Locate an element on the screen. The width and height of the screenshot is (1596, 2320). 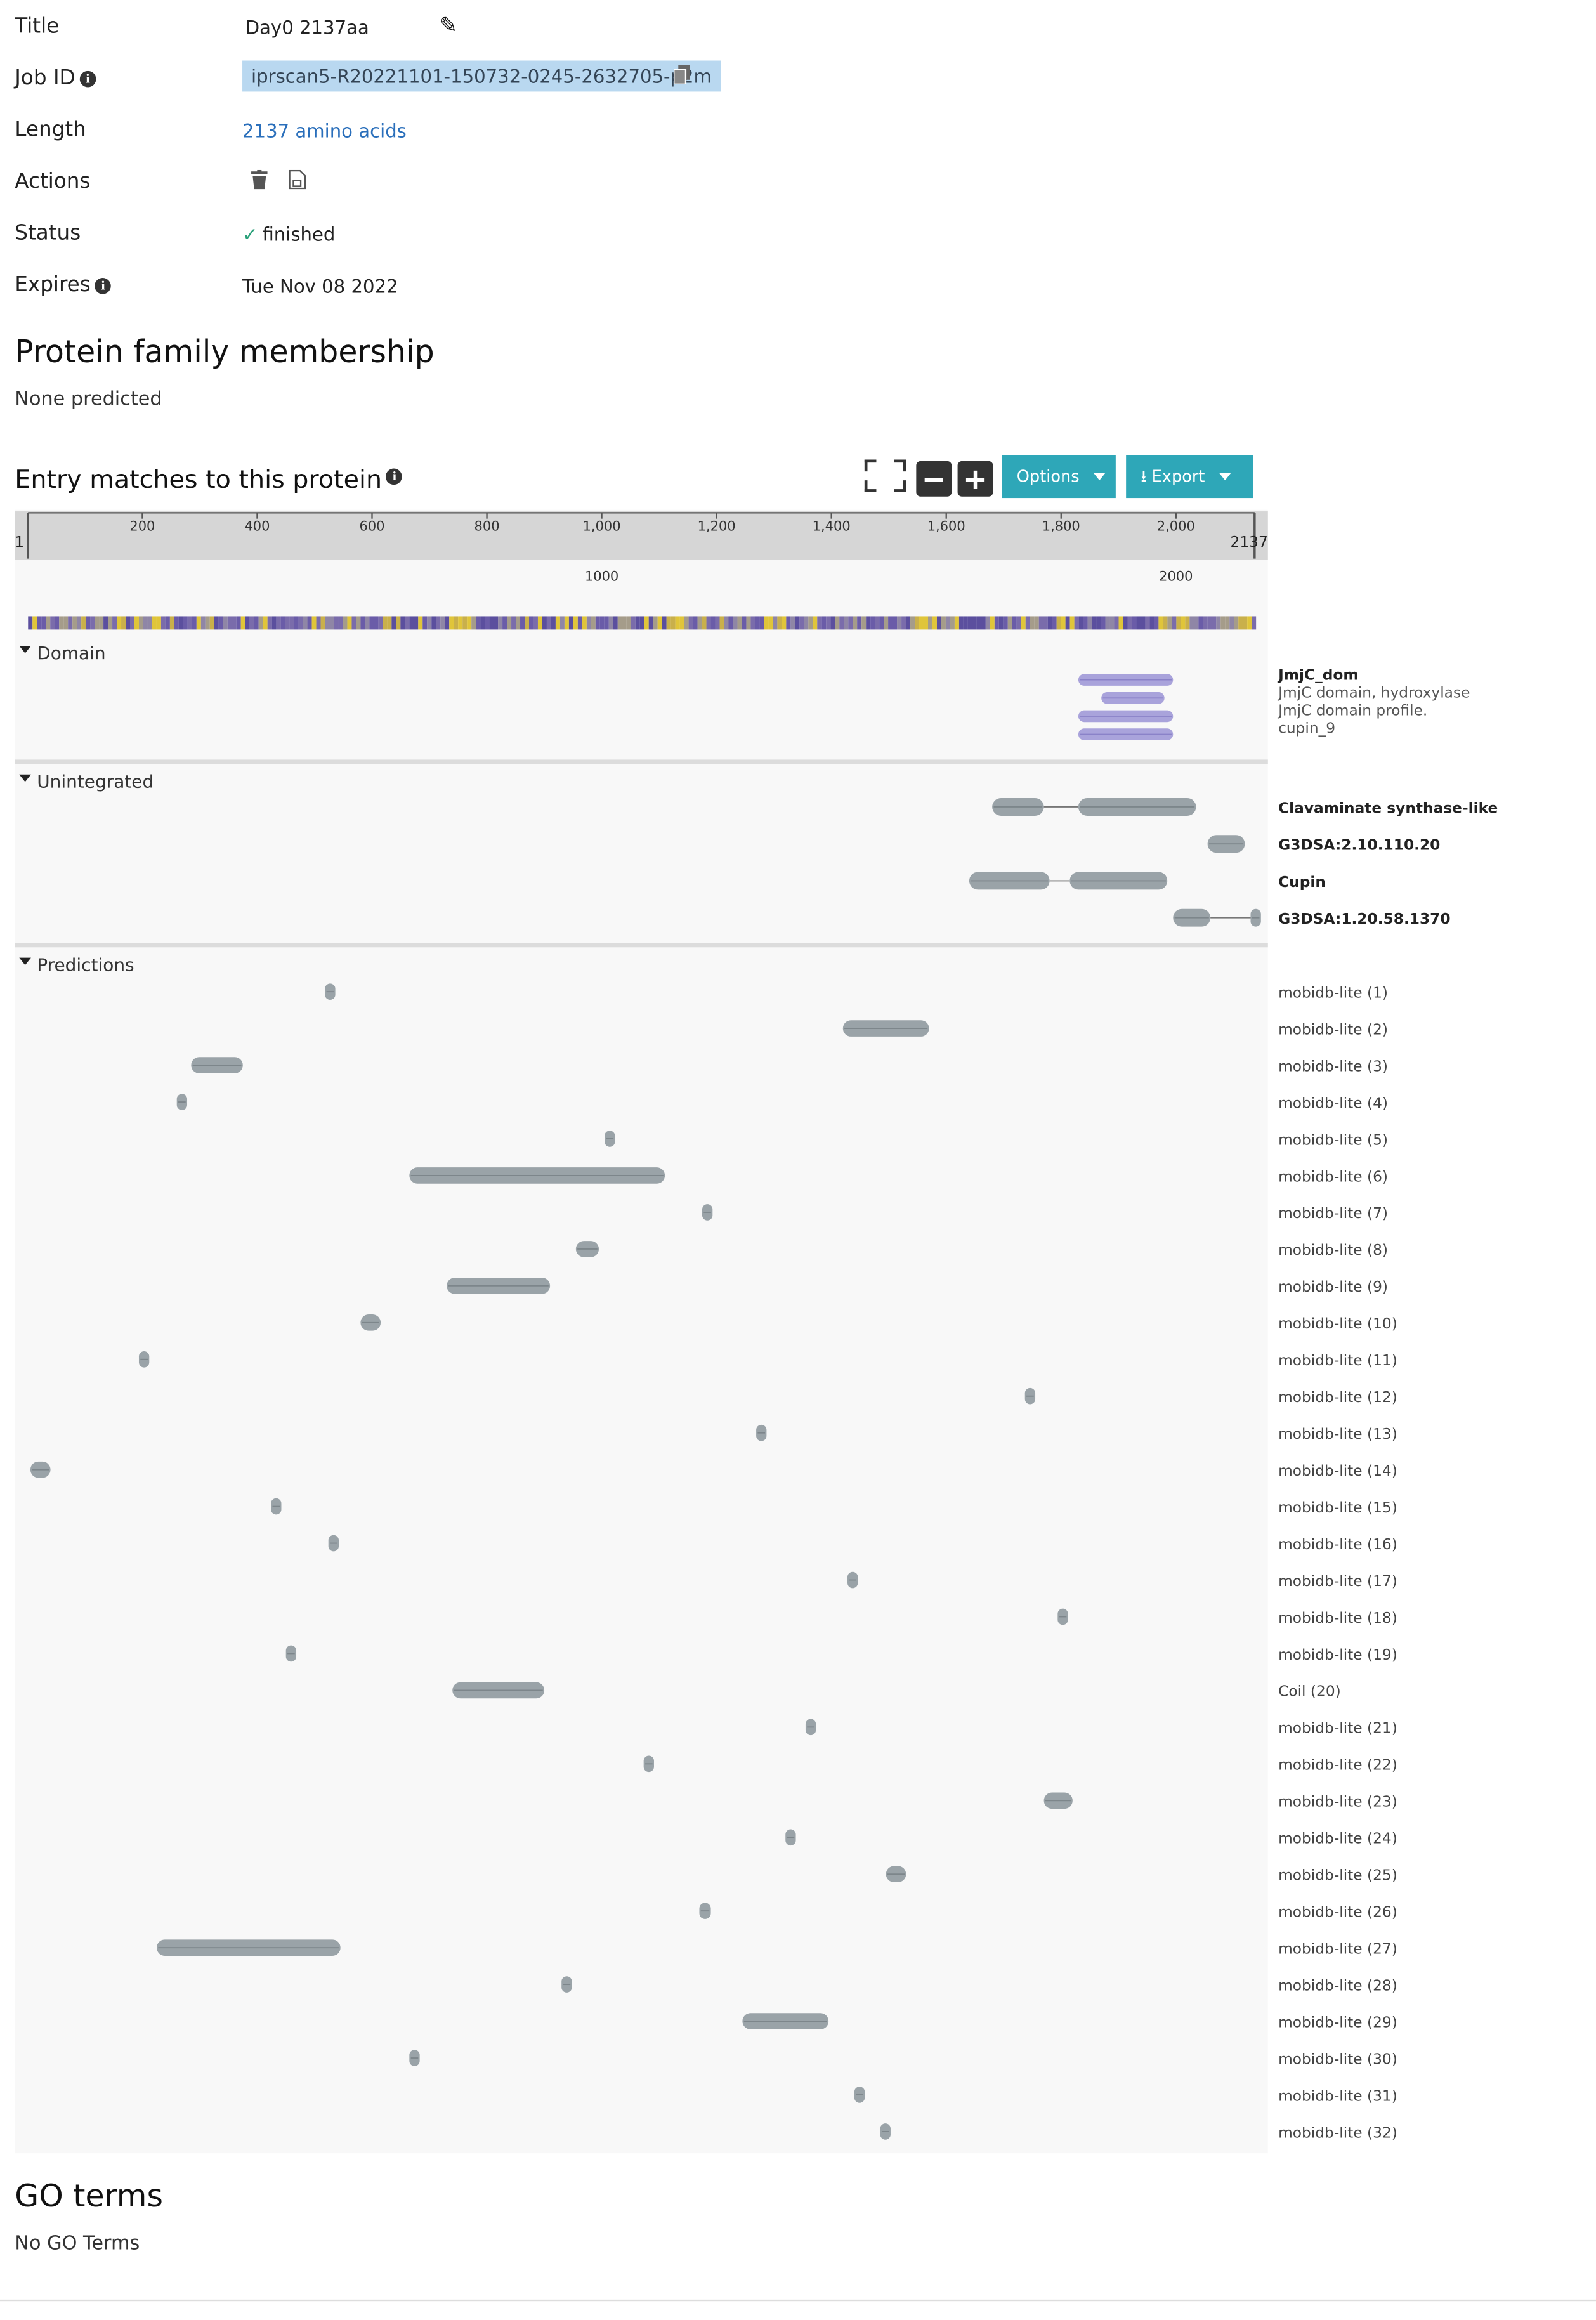
track-label: mobidb-lite (14) is located at coordinates (1337, 1470).